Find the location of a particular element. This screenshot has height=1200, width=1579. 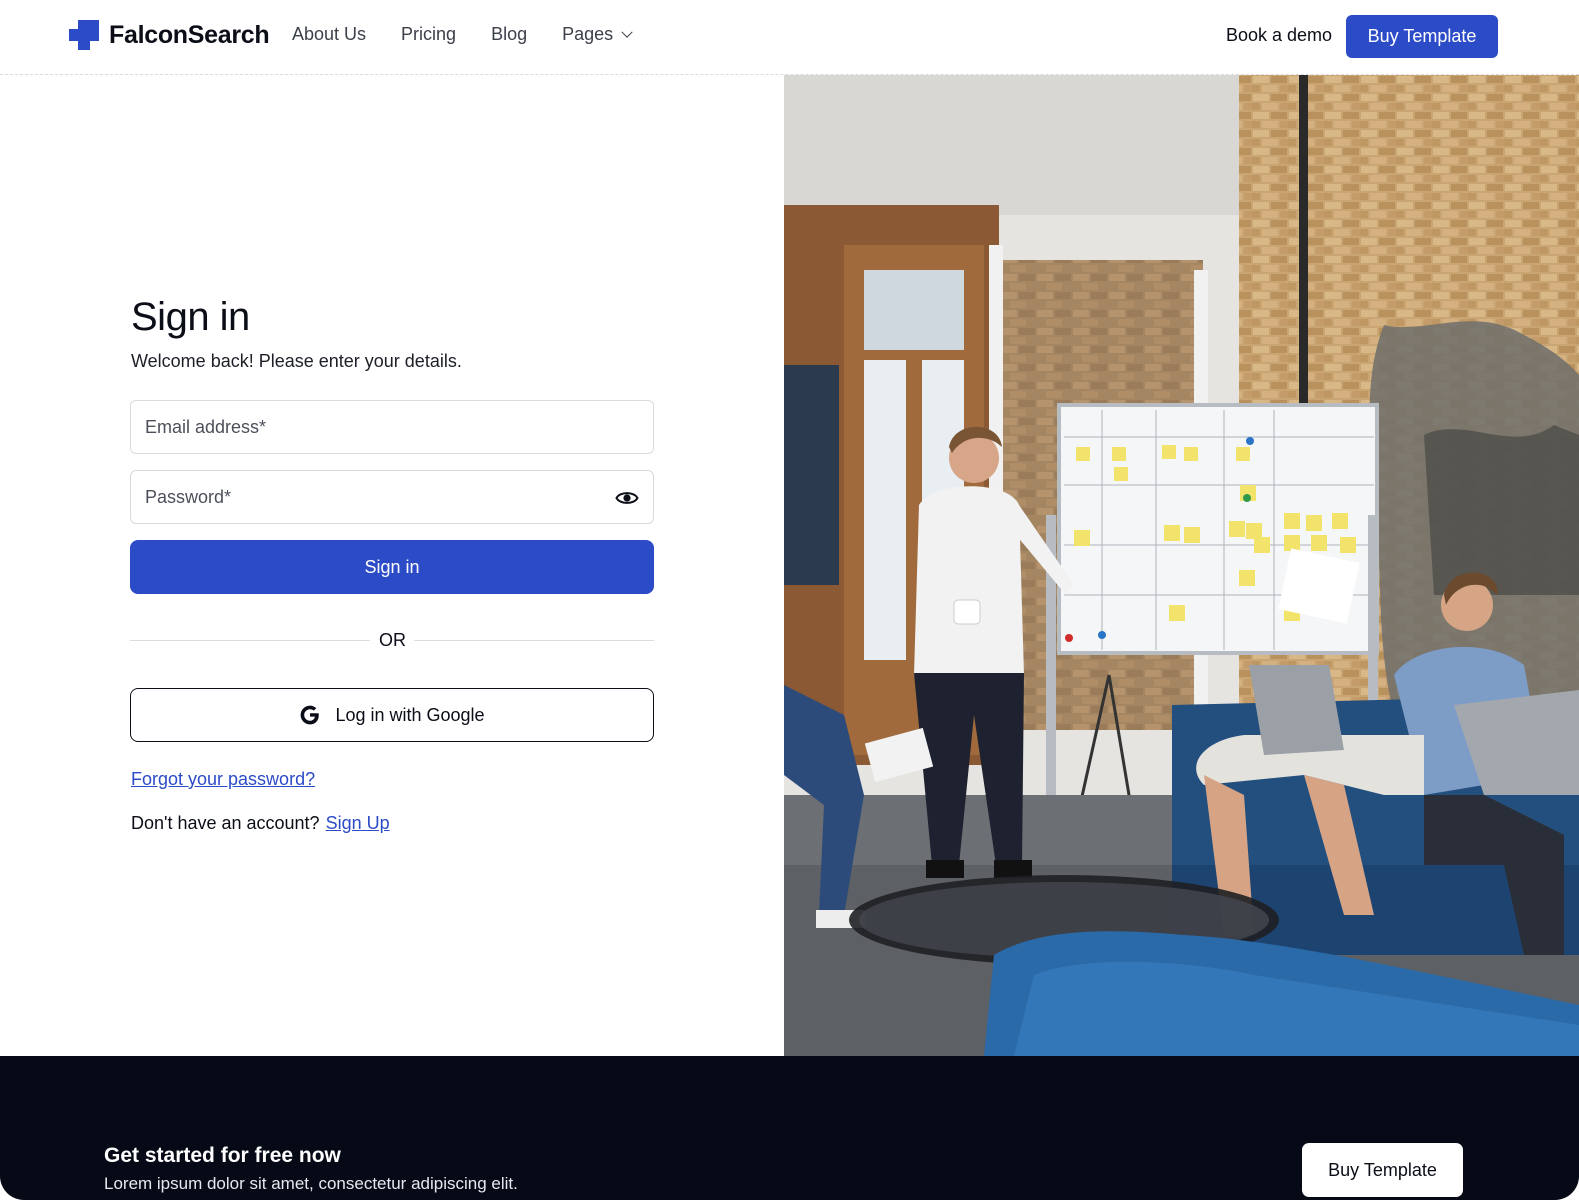

eye-icon is located at coordinates (627, 498).